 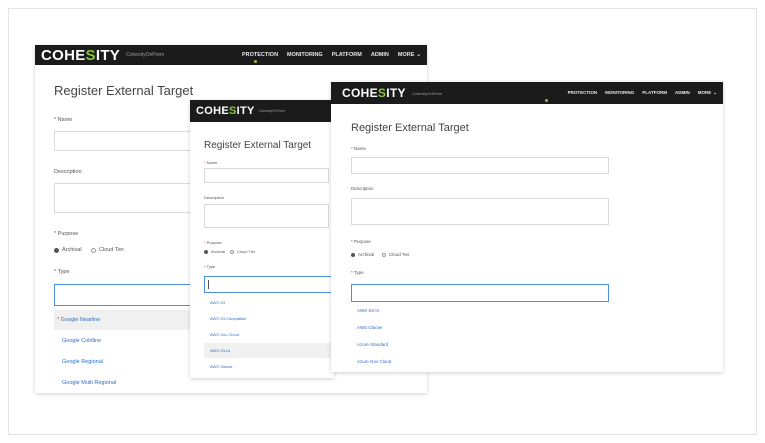 What do you see at coordinates (208, 284) in the screenshot?
I see `text-cursor` at bounding box center [208, 284].